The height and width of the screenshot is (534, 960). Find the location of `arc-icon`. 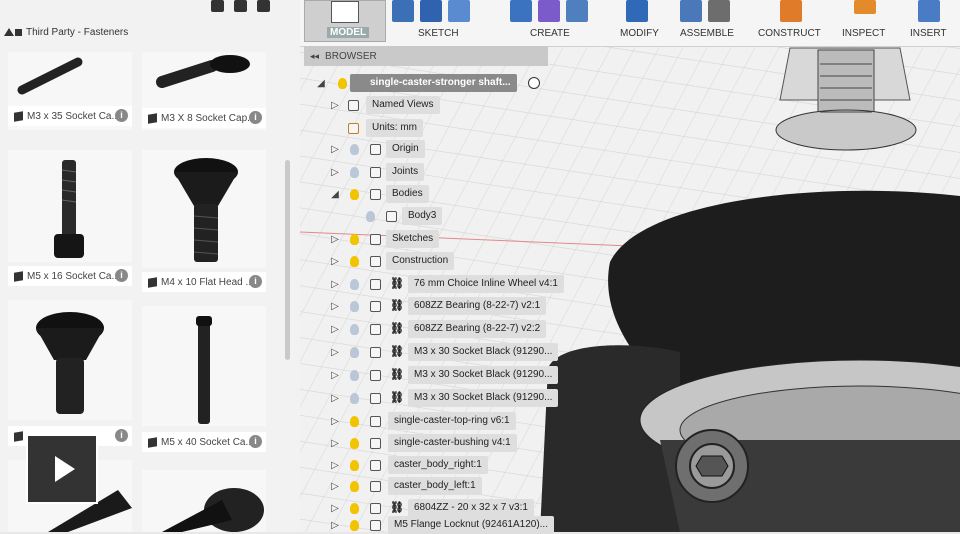

arc-icon is located at coordinates (431, 11).